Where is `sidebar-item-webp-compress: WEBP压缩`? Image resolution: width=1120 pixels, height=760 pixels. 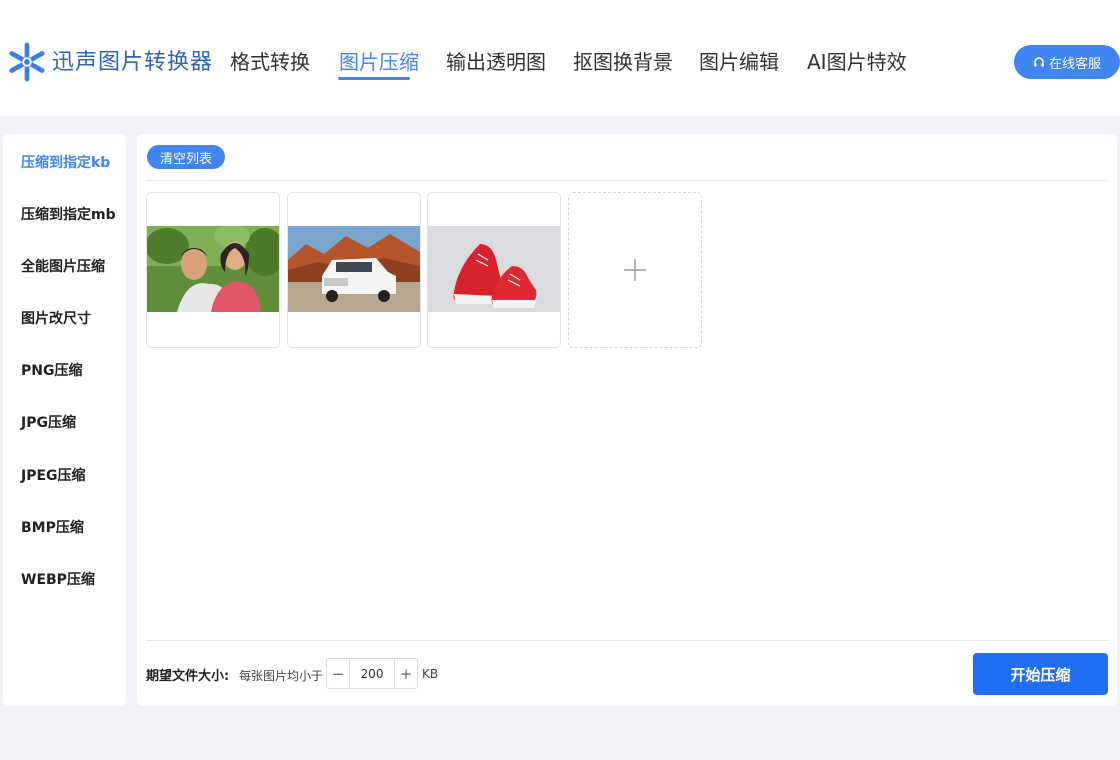
sidebar-item-webp-compress: WEBP压缩 is located at coordinates (58, 579).